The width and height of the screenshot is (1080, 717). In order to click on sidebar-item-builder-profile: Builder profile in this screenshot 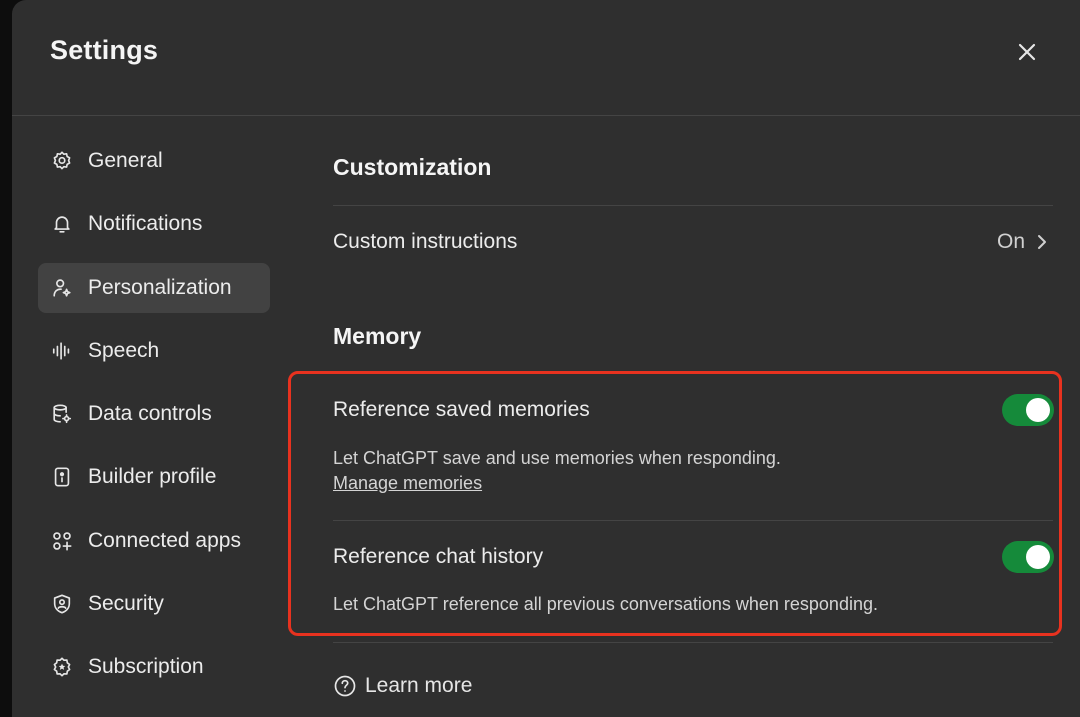, I will do `click(154, 477)`.